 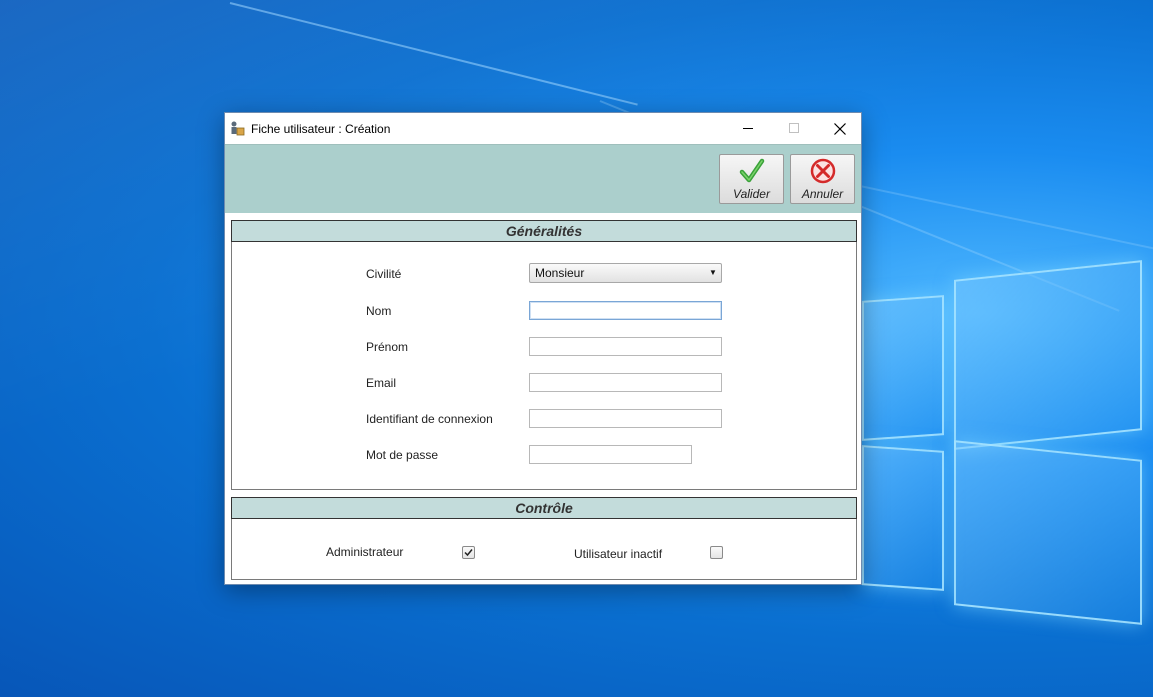 I want to click on email-field, so click(x=625, y=382).